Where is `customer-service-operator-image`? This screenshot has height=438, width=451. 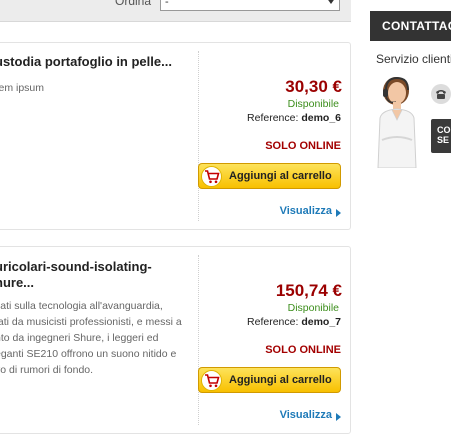
customer-service-operator-image is located at coordinates (397, 122).